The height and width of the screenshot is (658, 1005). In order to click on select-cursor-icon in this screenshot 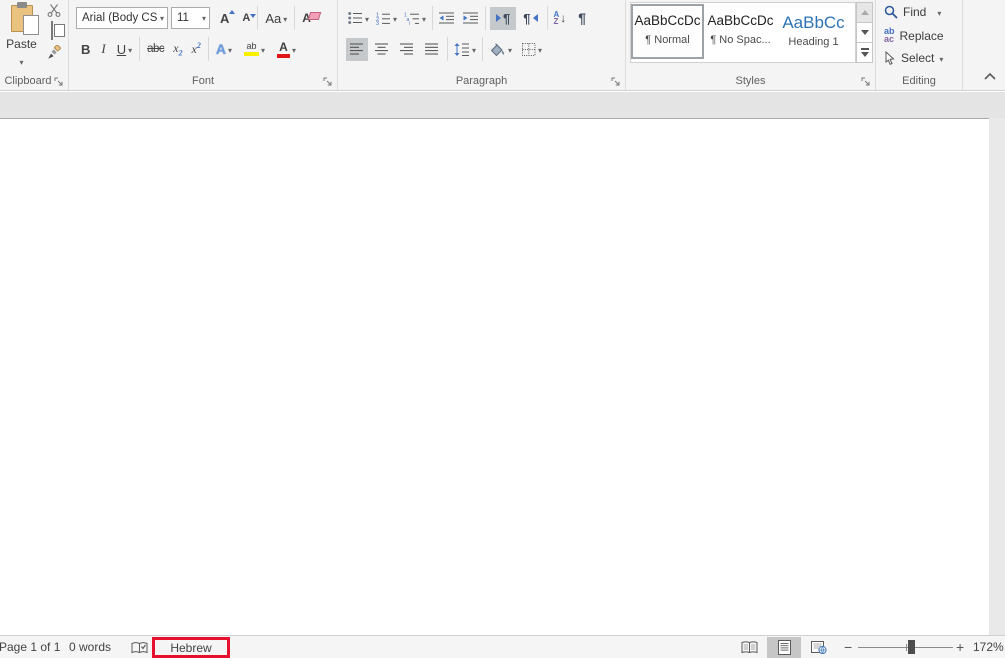, I will do `click(890, 58)`.